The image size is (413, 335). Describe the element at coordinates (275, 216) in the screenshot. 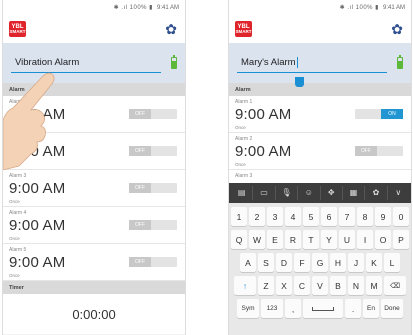

I see `key: 3` at that location.